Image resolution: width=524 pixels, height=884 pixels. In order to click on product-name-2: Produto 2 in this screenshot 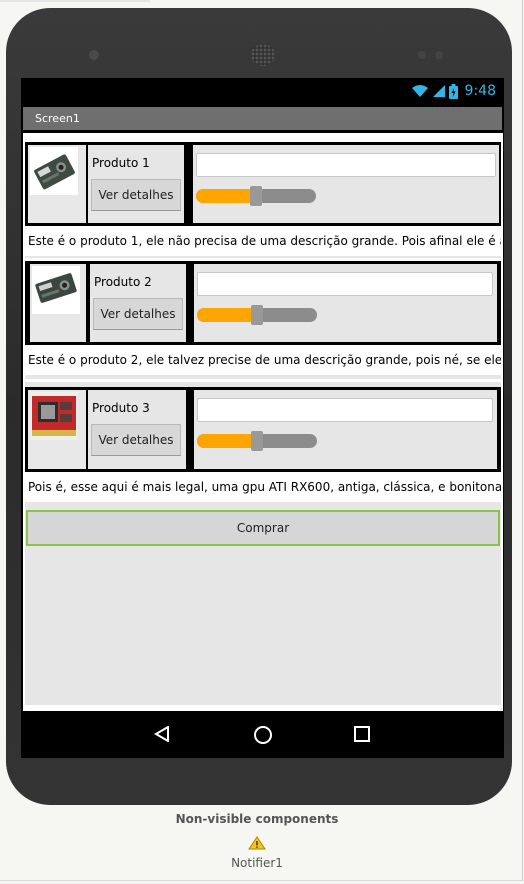, I will do `click(123, 282)`.